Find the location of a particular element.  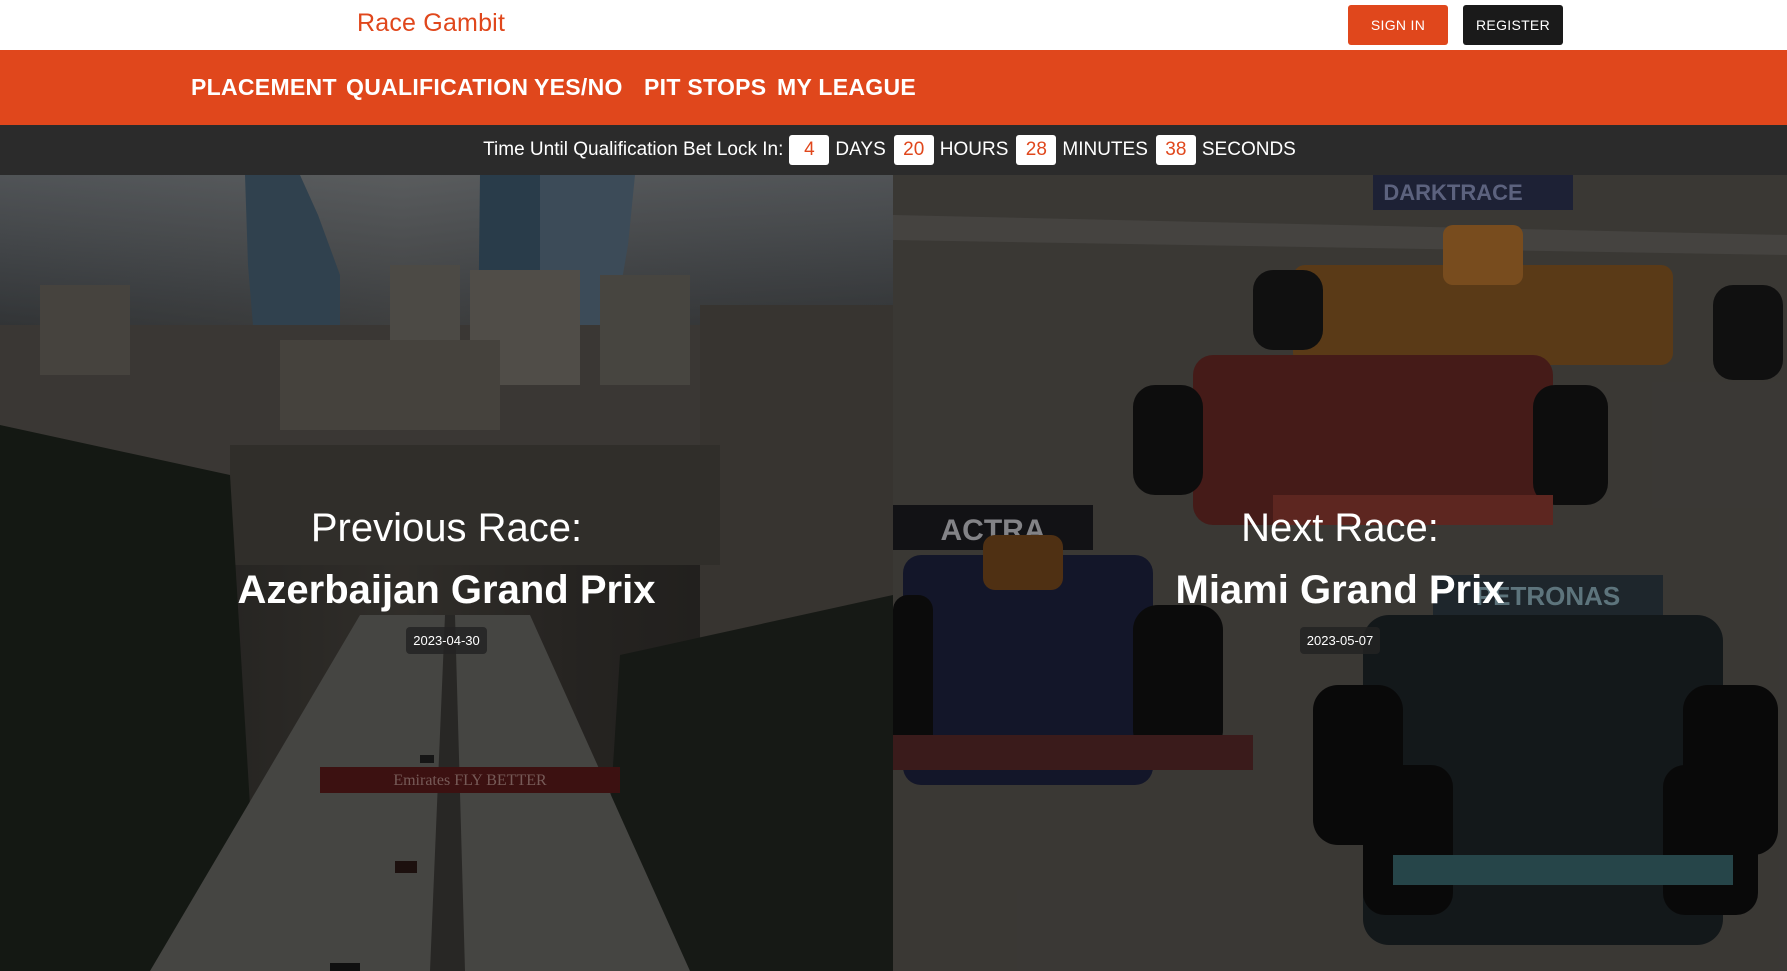

next-race-kicker: Next Race: is located at coordinates (1340, 528).